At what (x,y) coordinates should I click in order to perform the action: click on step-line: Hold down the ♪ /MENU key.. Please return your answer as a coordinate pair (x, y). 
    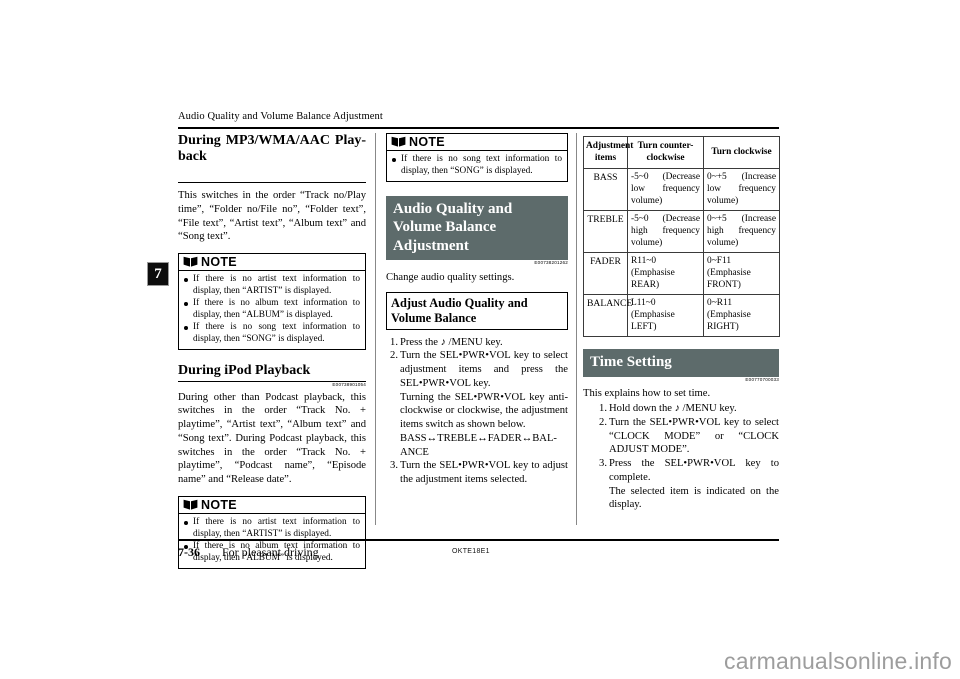
    Looking at the image, I should click on (673, 409).